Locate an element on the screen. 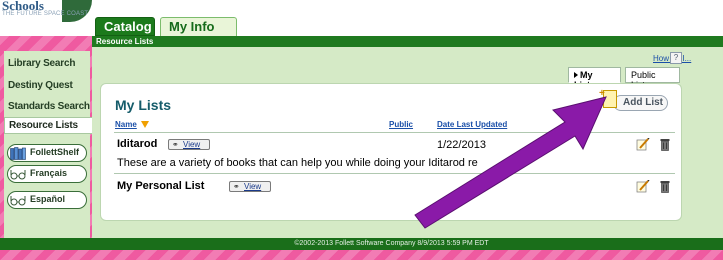 This screenshot has height=260, width=723. follettshelf-button: FollettShelf is located at coordinates (47, 153).